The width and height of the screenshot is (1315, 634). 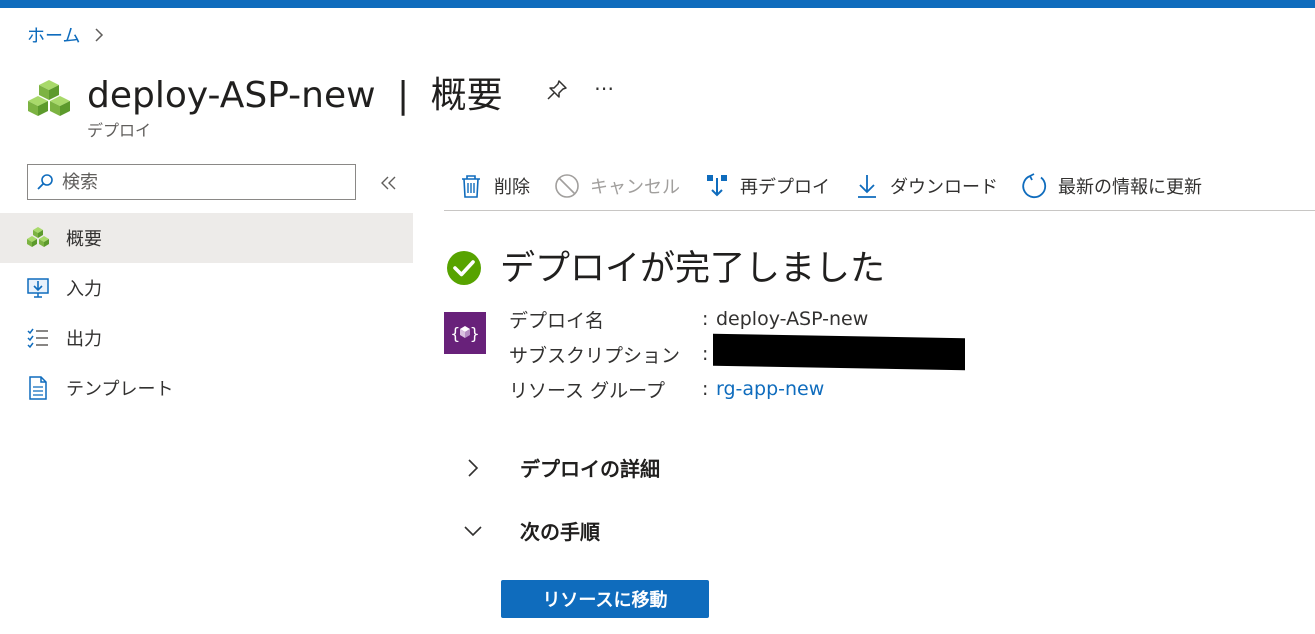 I want to click on success-check-icon, so click(x=464, y=268).